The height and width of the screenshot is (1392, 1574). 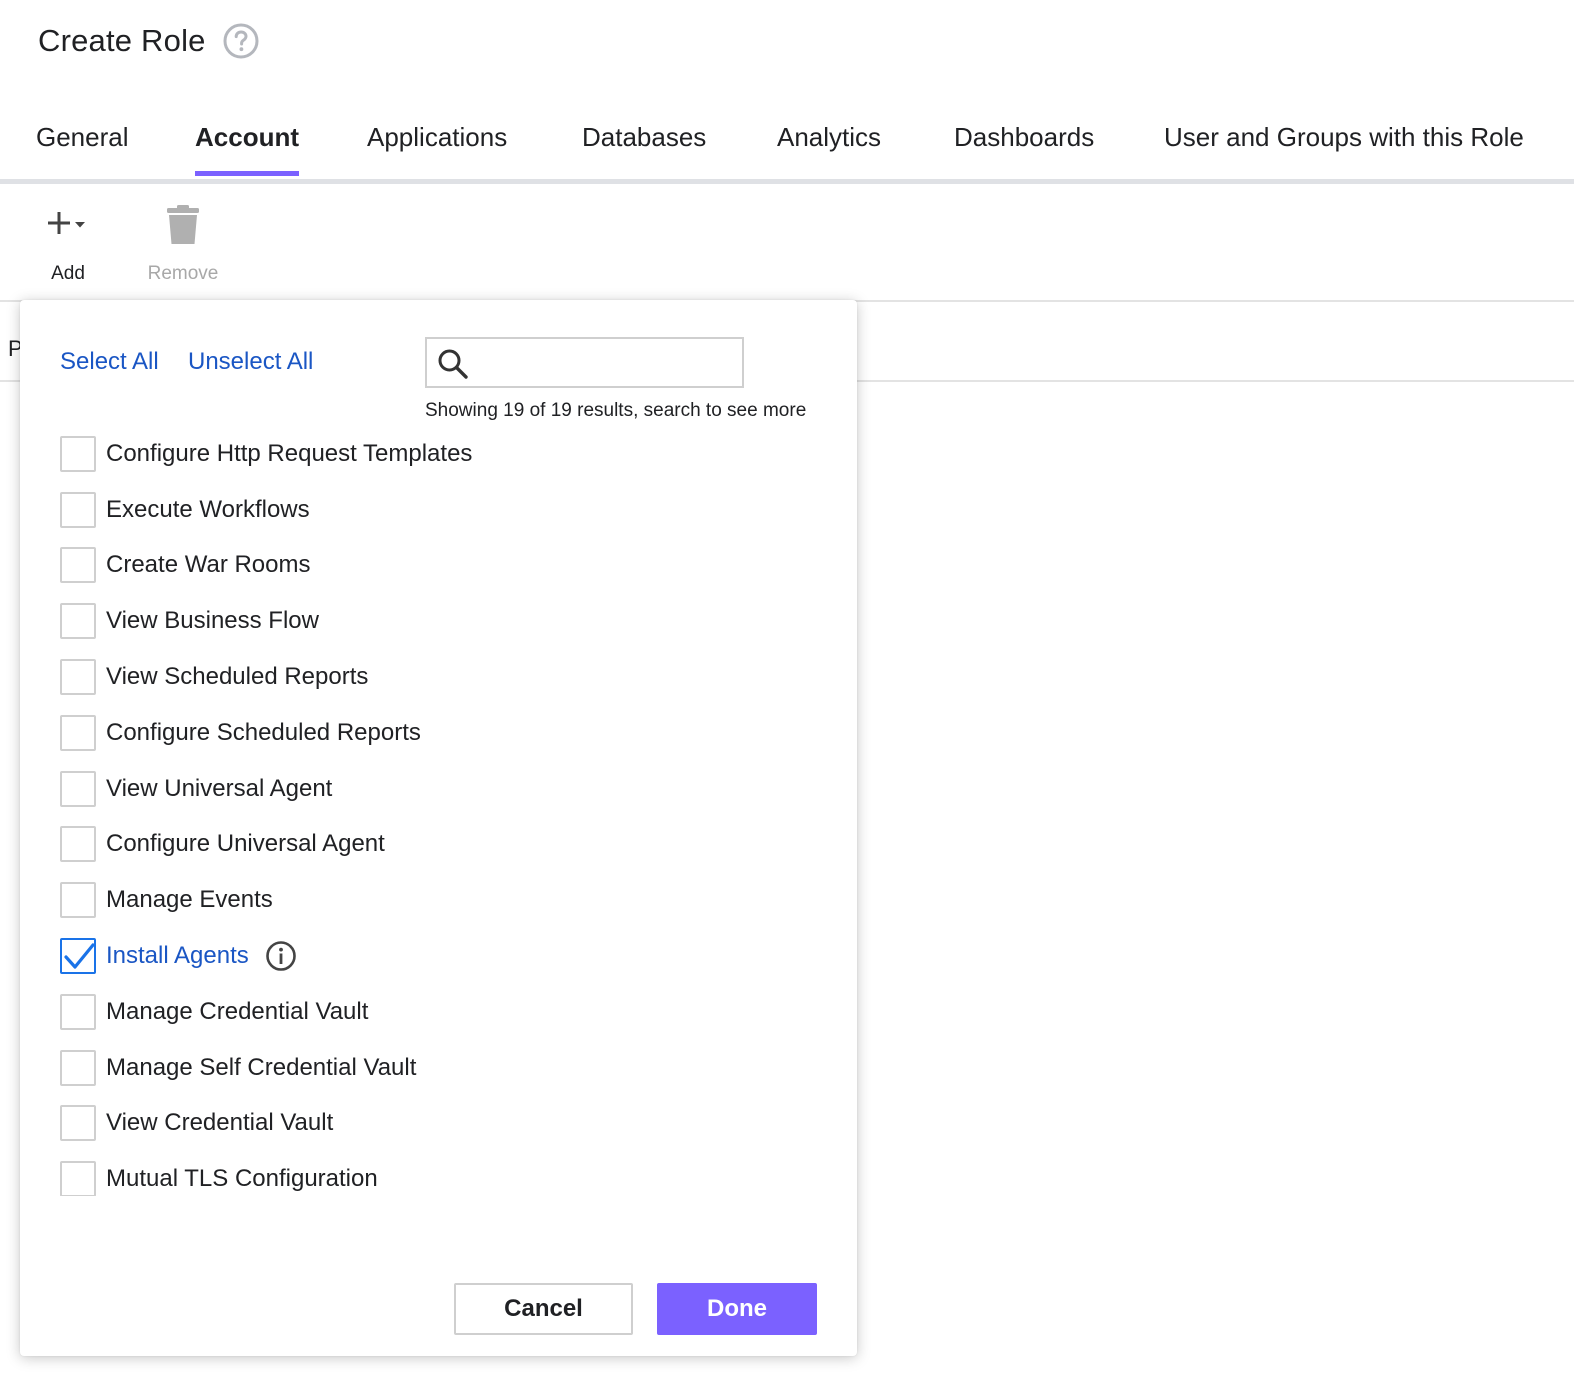 I want to click on select-all-link: Select All, so click(x=109, y=362).